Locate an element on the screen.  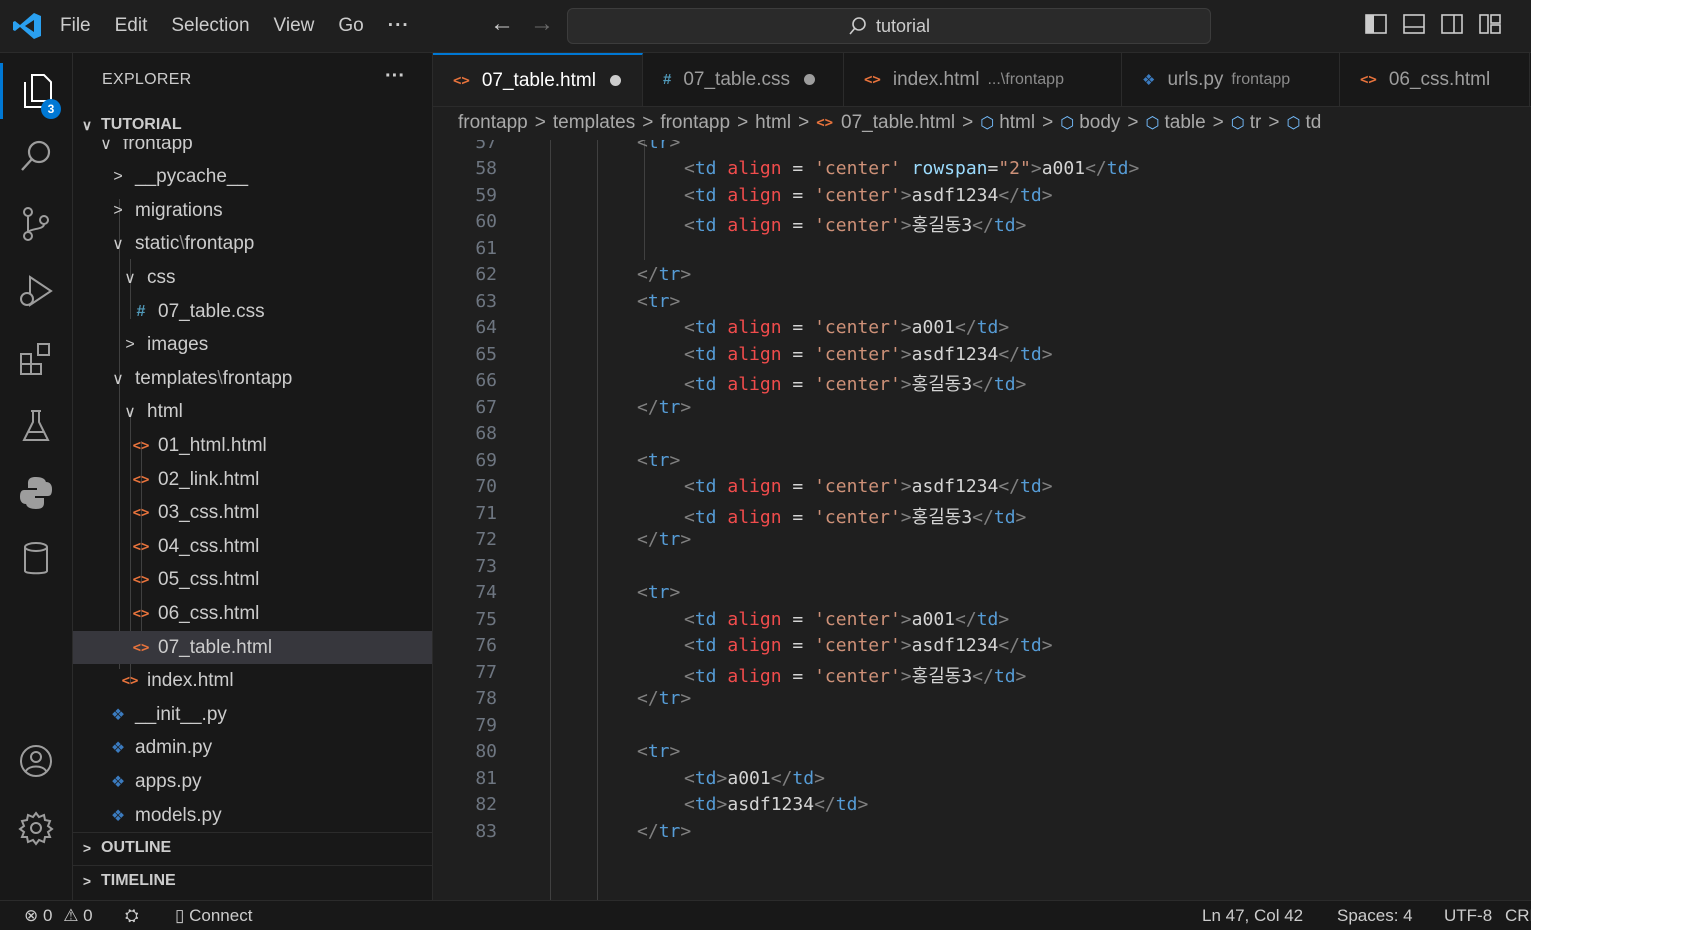
testing-activity is located at coordinates (36, 426).